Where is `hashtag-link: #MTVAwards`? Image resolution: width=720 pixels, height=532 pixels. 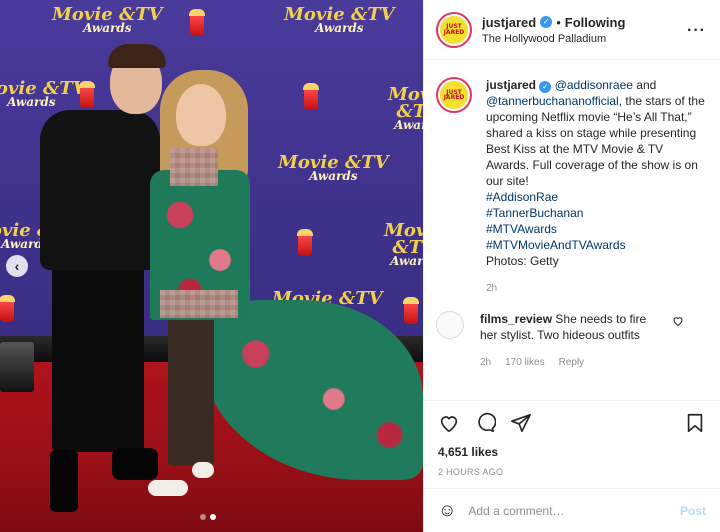
hashtag-link: #MTVAwards is located at coordinates (597, 229).